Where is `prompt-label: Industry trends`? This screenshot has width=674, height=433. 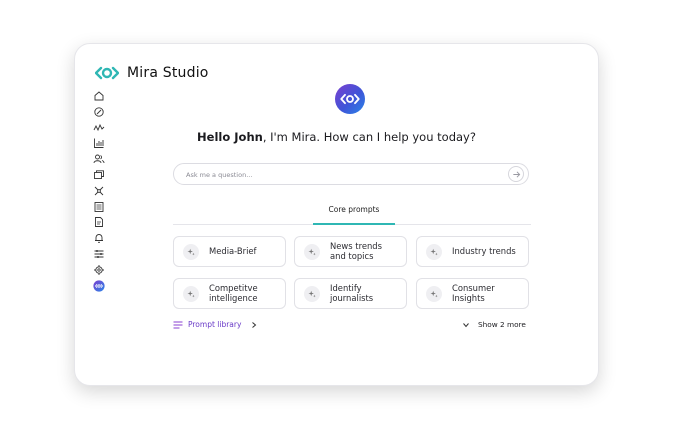
prompt-label: Industry trends is located at coordinates (484, 251).